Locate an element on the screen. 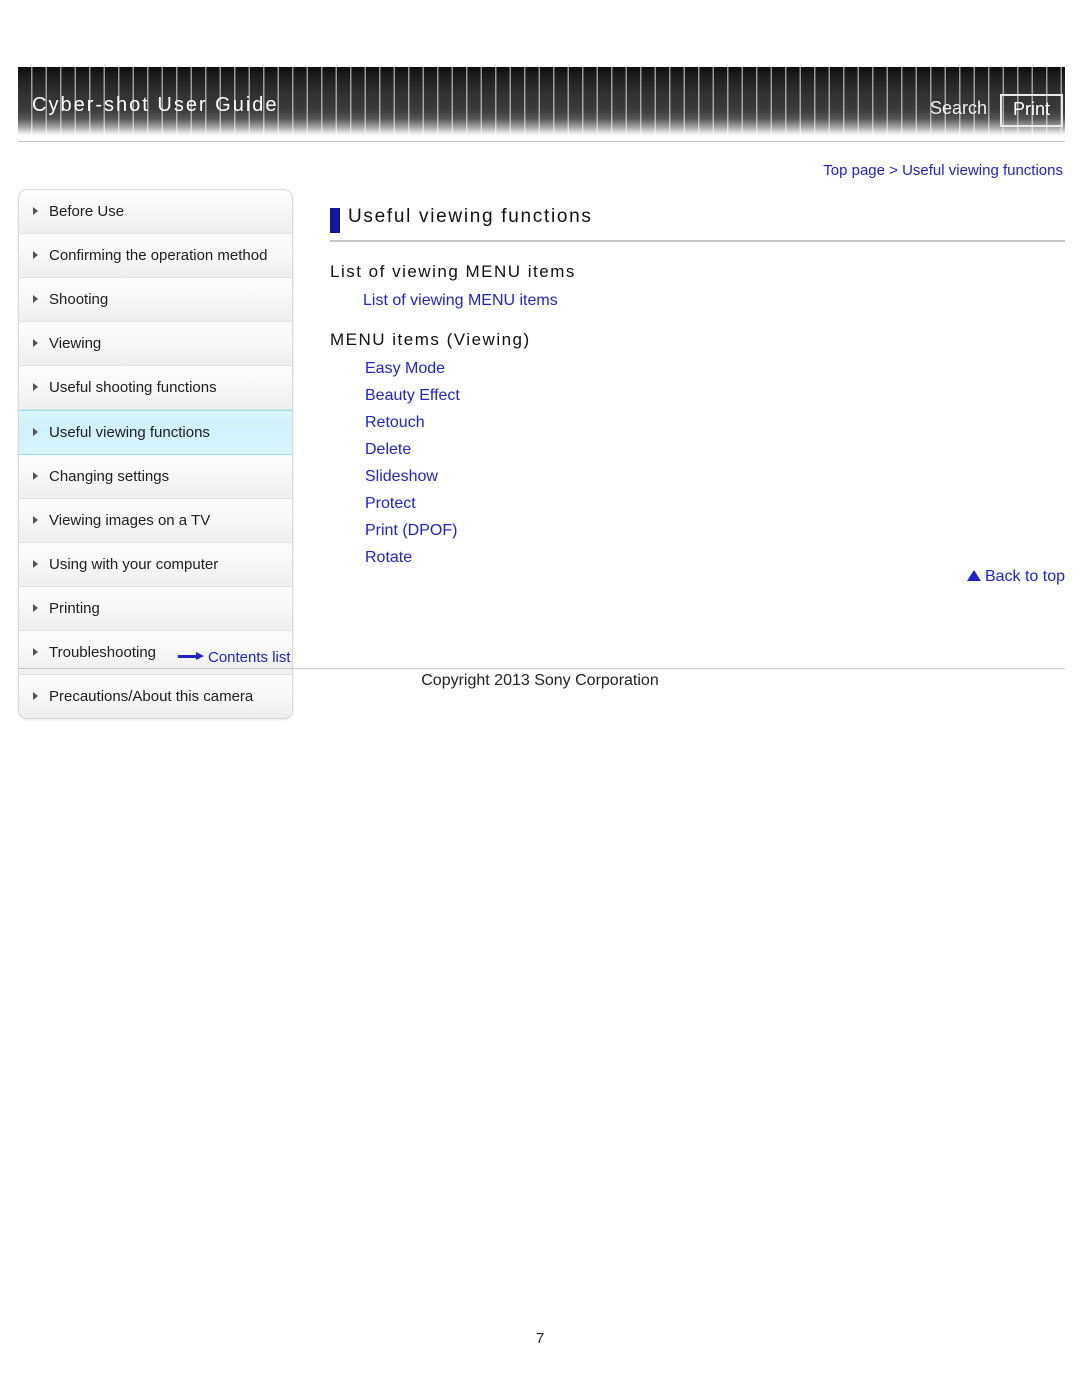 Image resolution: width=1080 pixels, height=1397 pixels. sidebar-item-useful-shooting-functions: Useful shooting functions is located at coordinates (155, 388).